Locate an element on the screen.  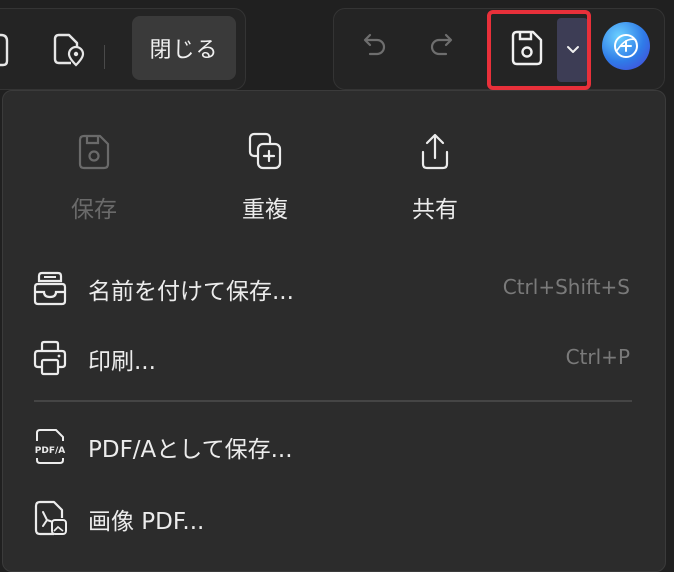
ai-assistant-button is located at coordinates (626, 46).